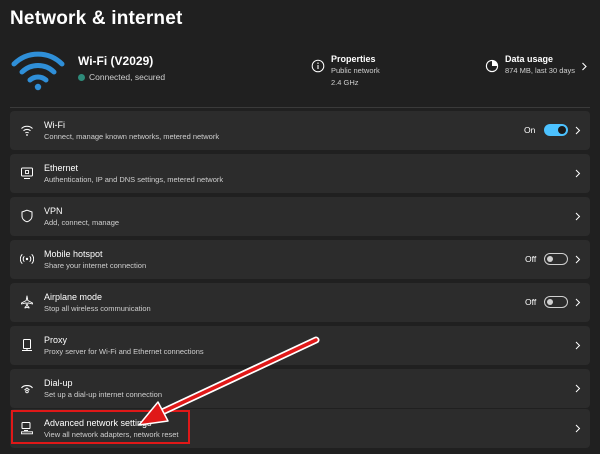  Describe the element at coordinates (318, 66) in the screenshot. I see `info-icon` at that location.